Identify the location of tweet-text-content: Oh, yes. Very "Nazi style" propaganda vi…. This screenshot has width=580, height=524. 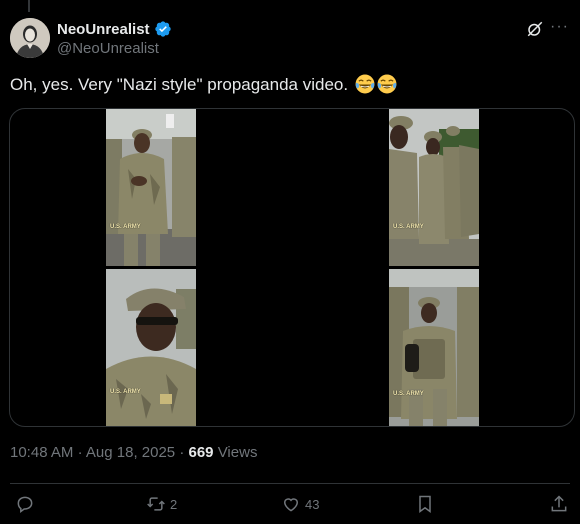
(179, 84).